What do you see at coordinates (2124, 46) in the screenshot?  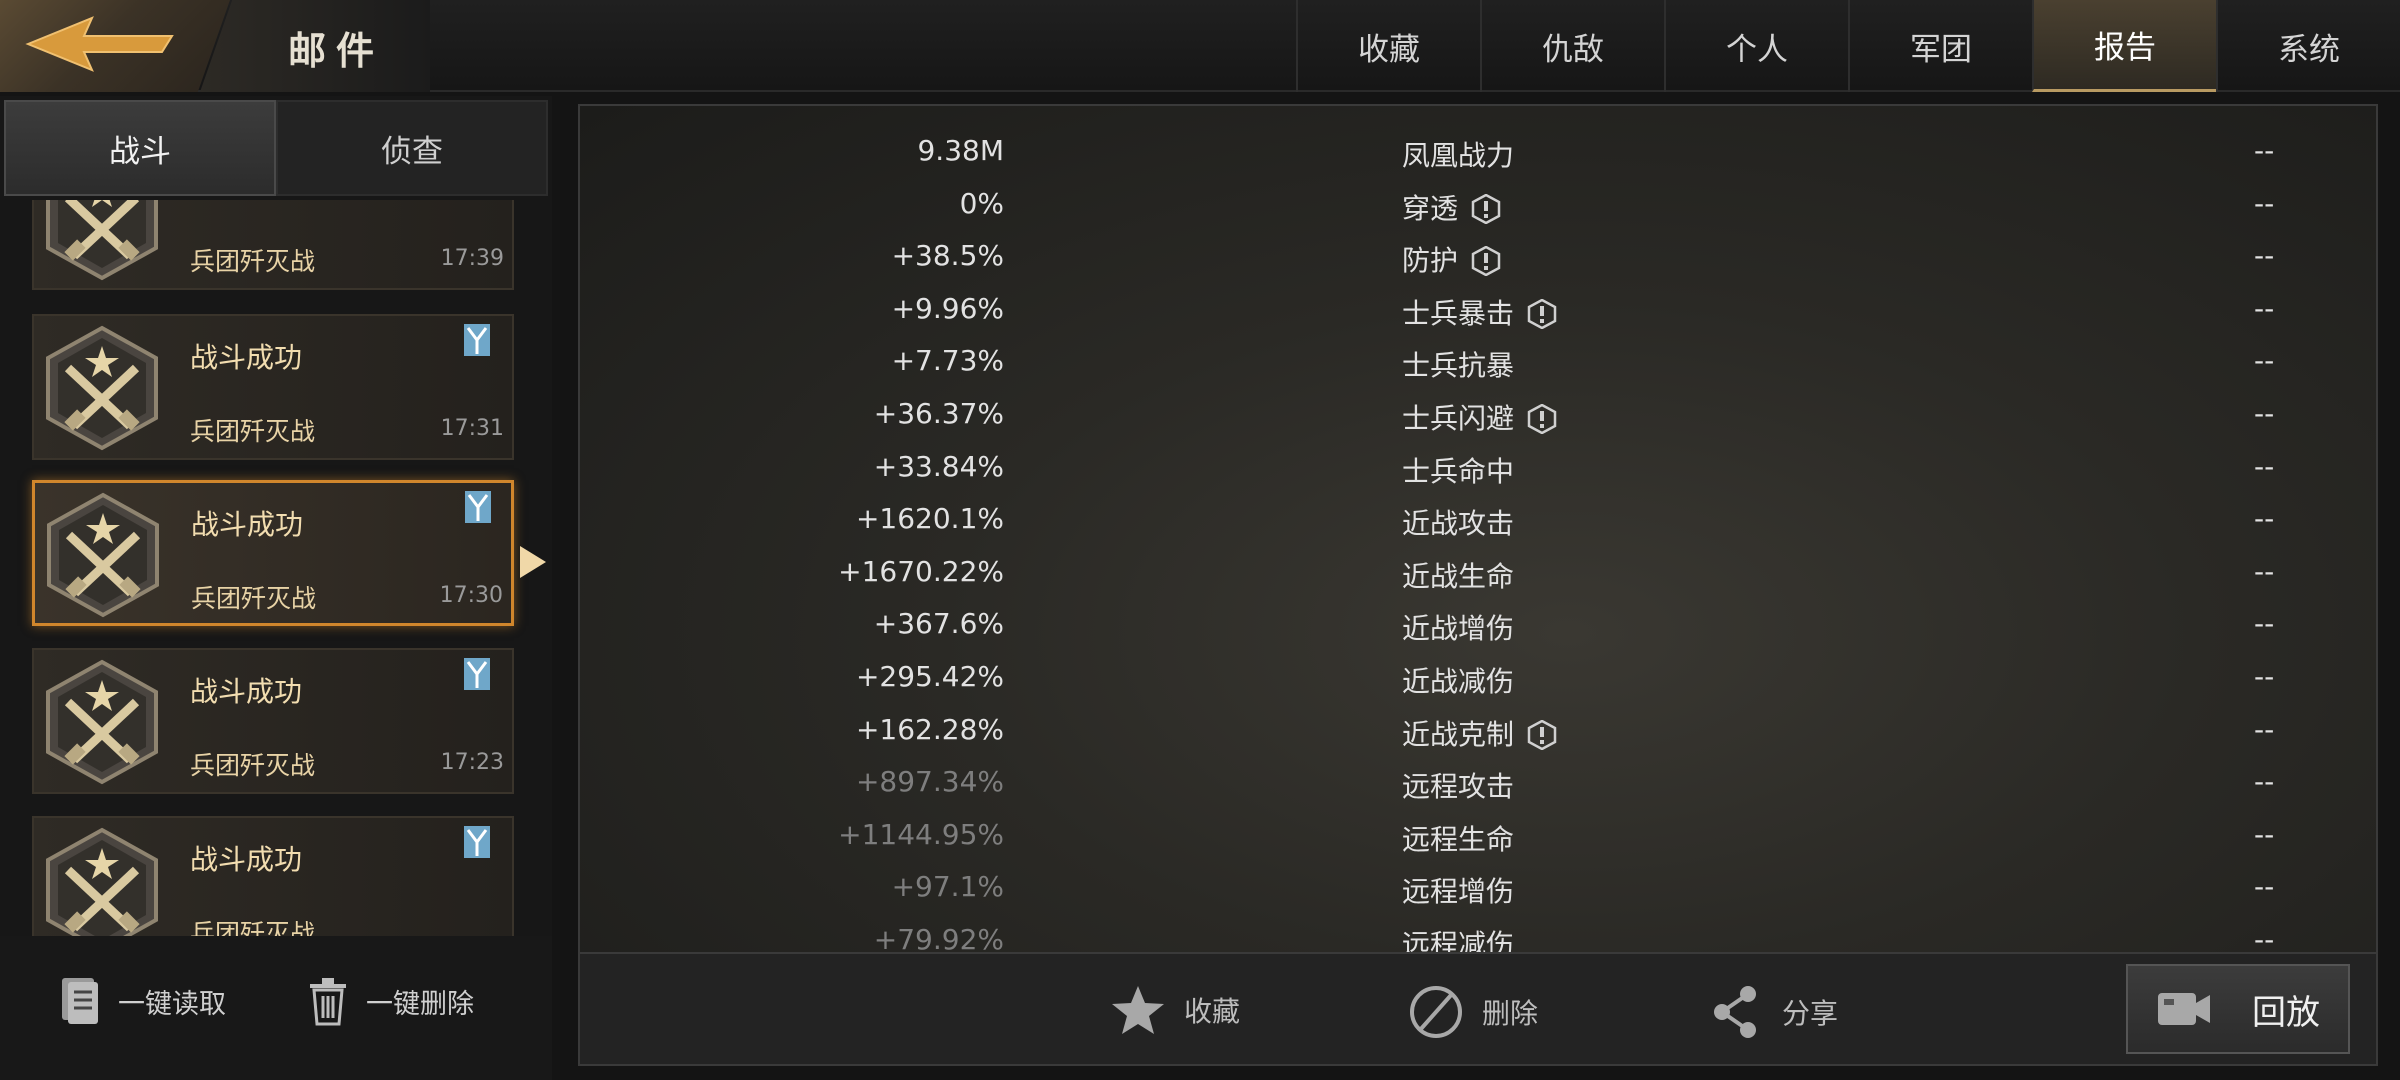 I see `tab-reports: 报告` at bounding box center [2124, 46].